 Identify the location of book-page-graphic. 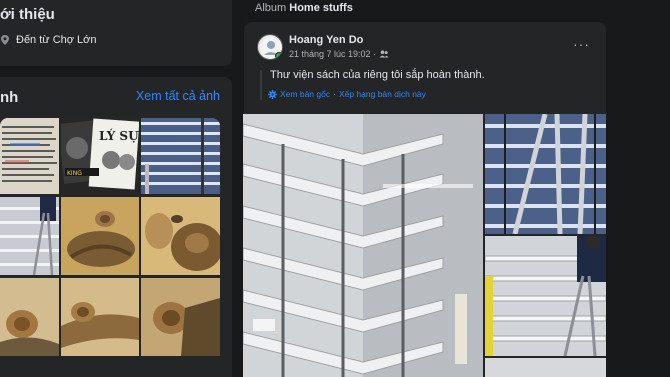
(29, 156).